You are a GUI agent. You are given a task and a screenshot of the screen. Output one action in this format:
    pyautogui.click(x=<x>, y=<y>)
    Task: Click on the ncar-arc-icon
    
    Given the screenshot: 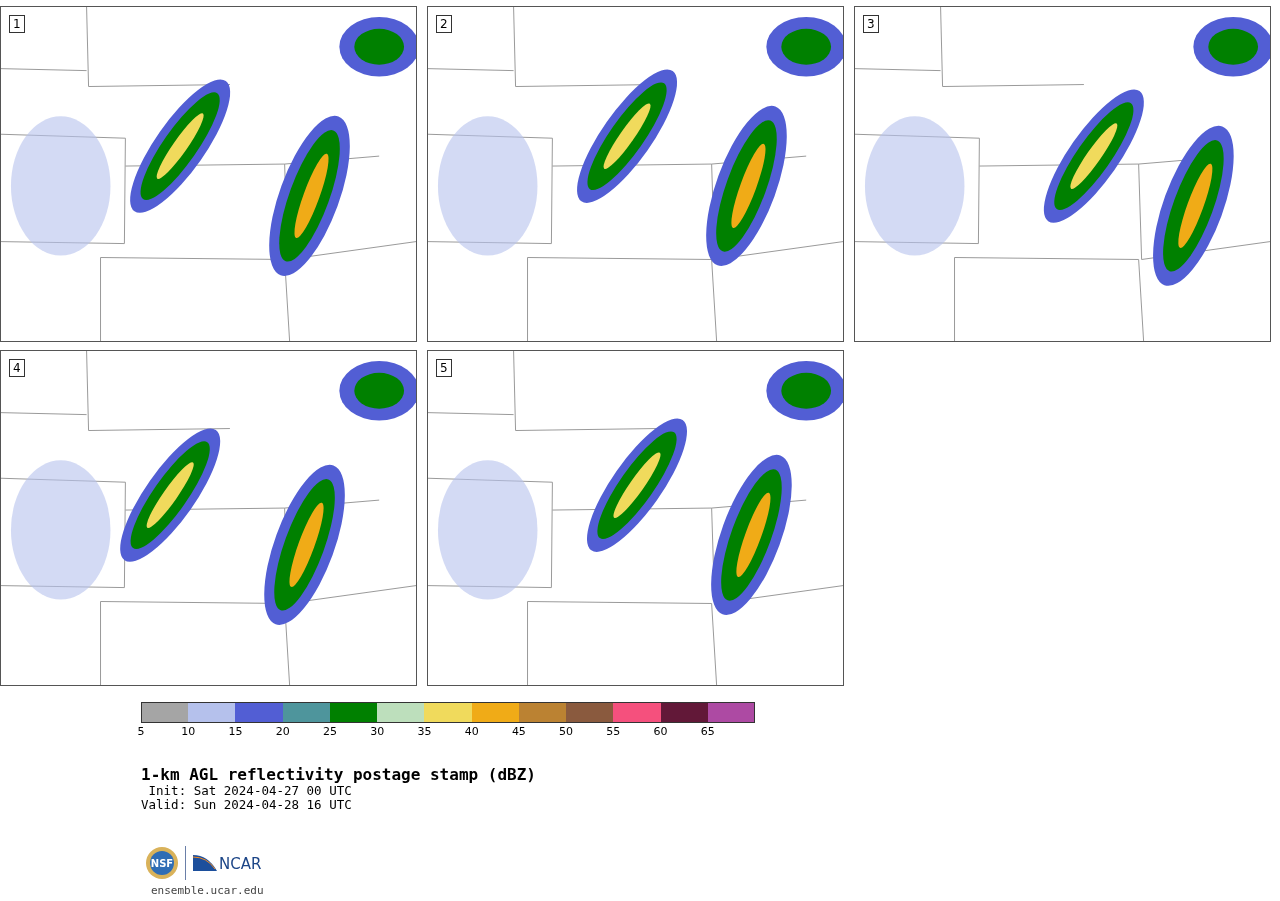 What is the action you would take?
    pyautogui.click(x=205, y=863)
    